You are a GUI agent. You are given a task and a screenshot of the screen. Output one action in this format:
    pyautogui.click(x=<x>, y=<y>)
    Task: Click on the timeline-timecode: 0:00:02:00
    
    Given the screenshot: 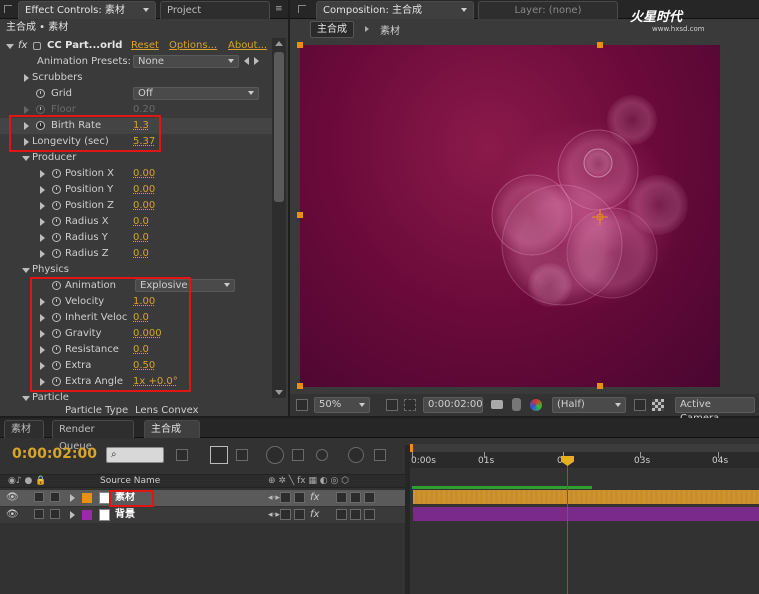 What is the action you would take?
    pyautogui.click(x=54, y=454)
    